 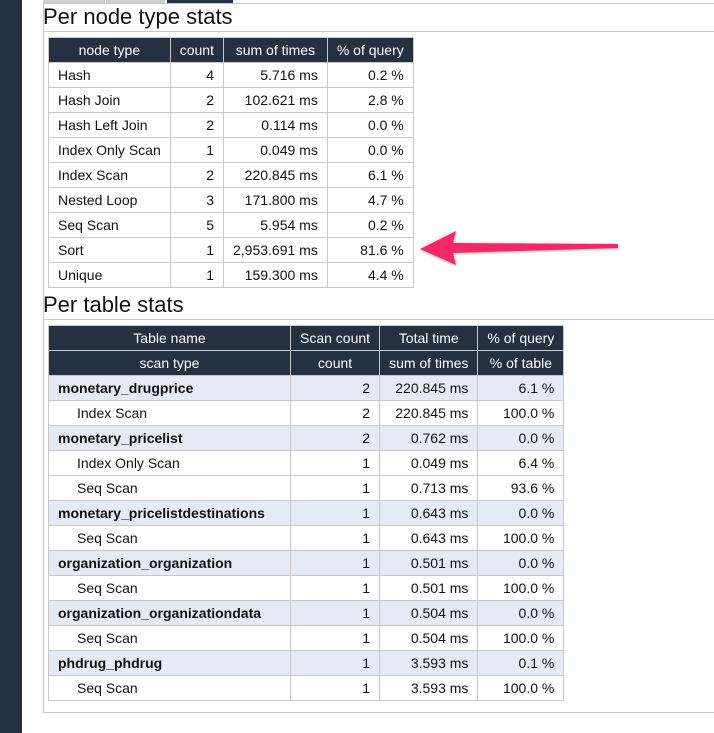 What do you see at coordinates (521, 663) in the screenshot?
I see `col-pct-cell: 0.1 %` at bounding box center [521, 663].